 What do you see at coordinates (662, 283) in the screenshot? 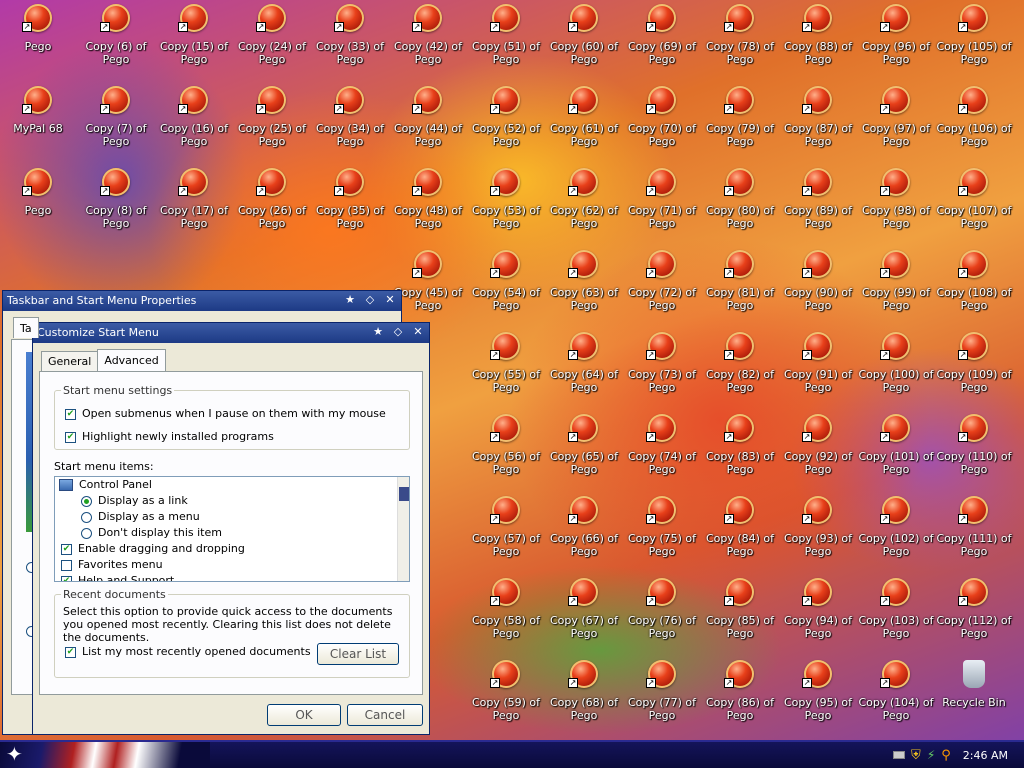
I see `desktop-shortcut: ↗ Copy (72) of Pego` at bounding box center [662, 283].